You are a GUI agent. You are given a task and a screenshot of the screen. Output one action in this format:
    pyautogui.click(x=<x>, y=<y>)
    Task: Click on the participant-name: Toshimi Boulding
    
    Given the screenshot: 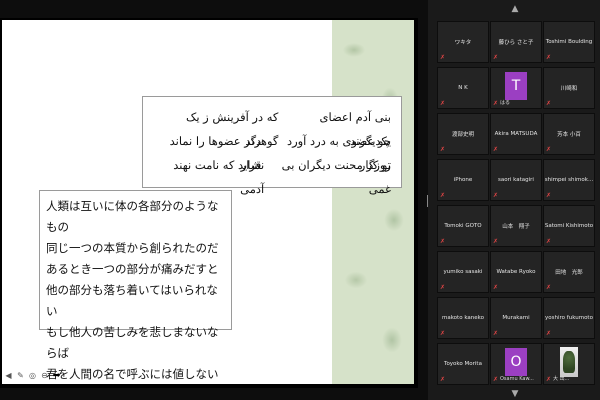 What is the action you would take?
    pyautogui.click(x=569, y=42)
    